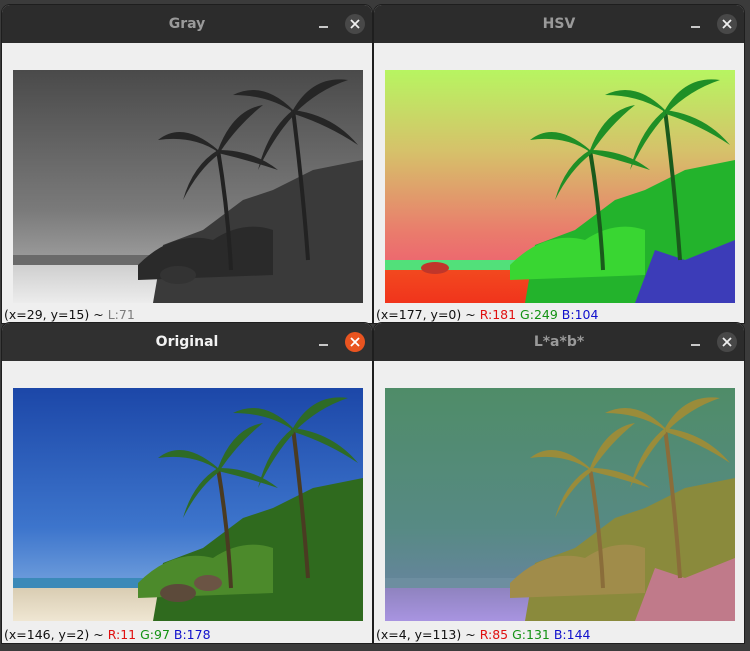  Describe the element at coordinates (539, 314) in the screenshot. I see `green-value: G:249` at that location.